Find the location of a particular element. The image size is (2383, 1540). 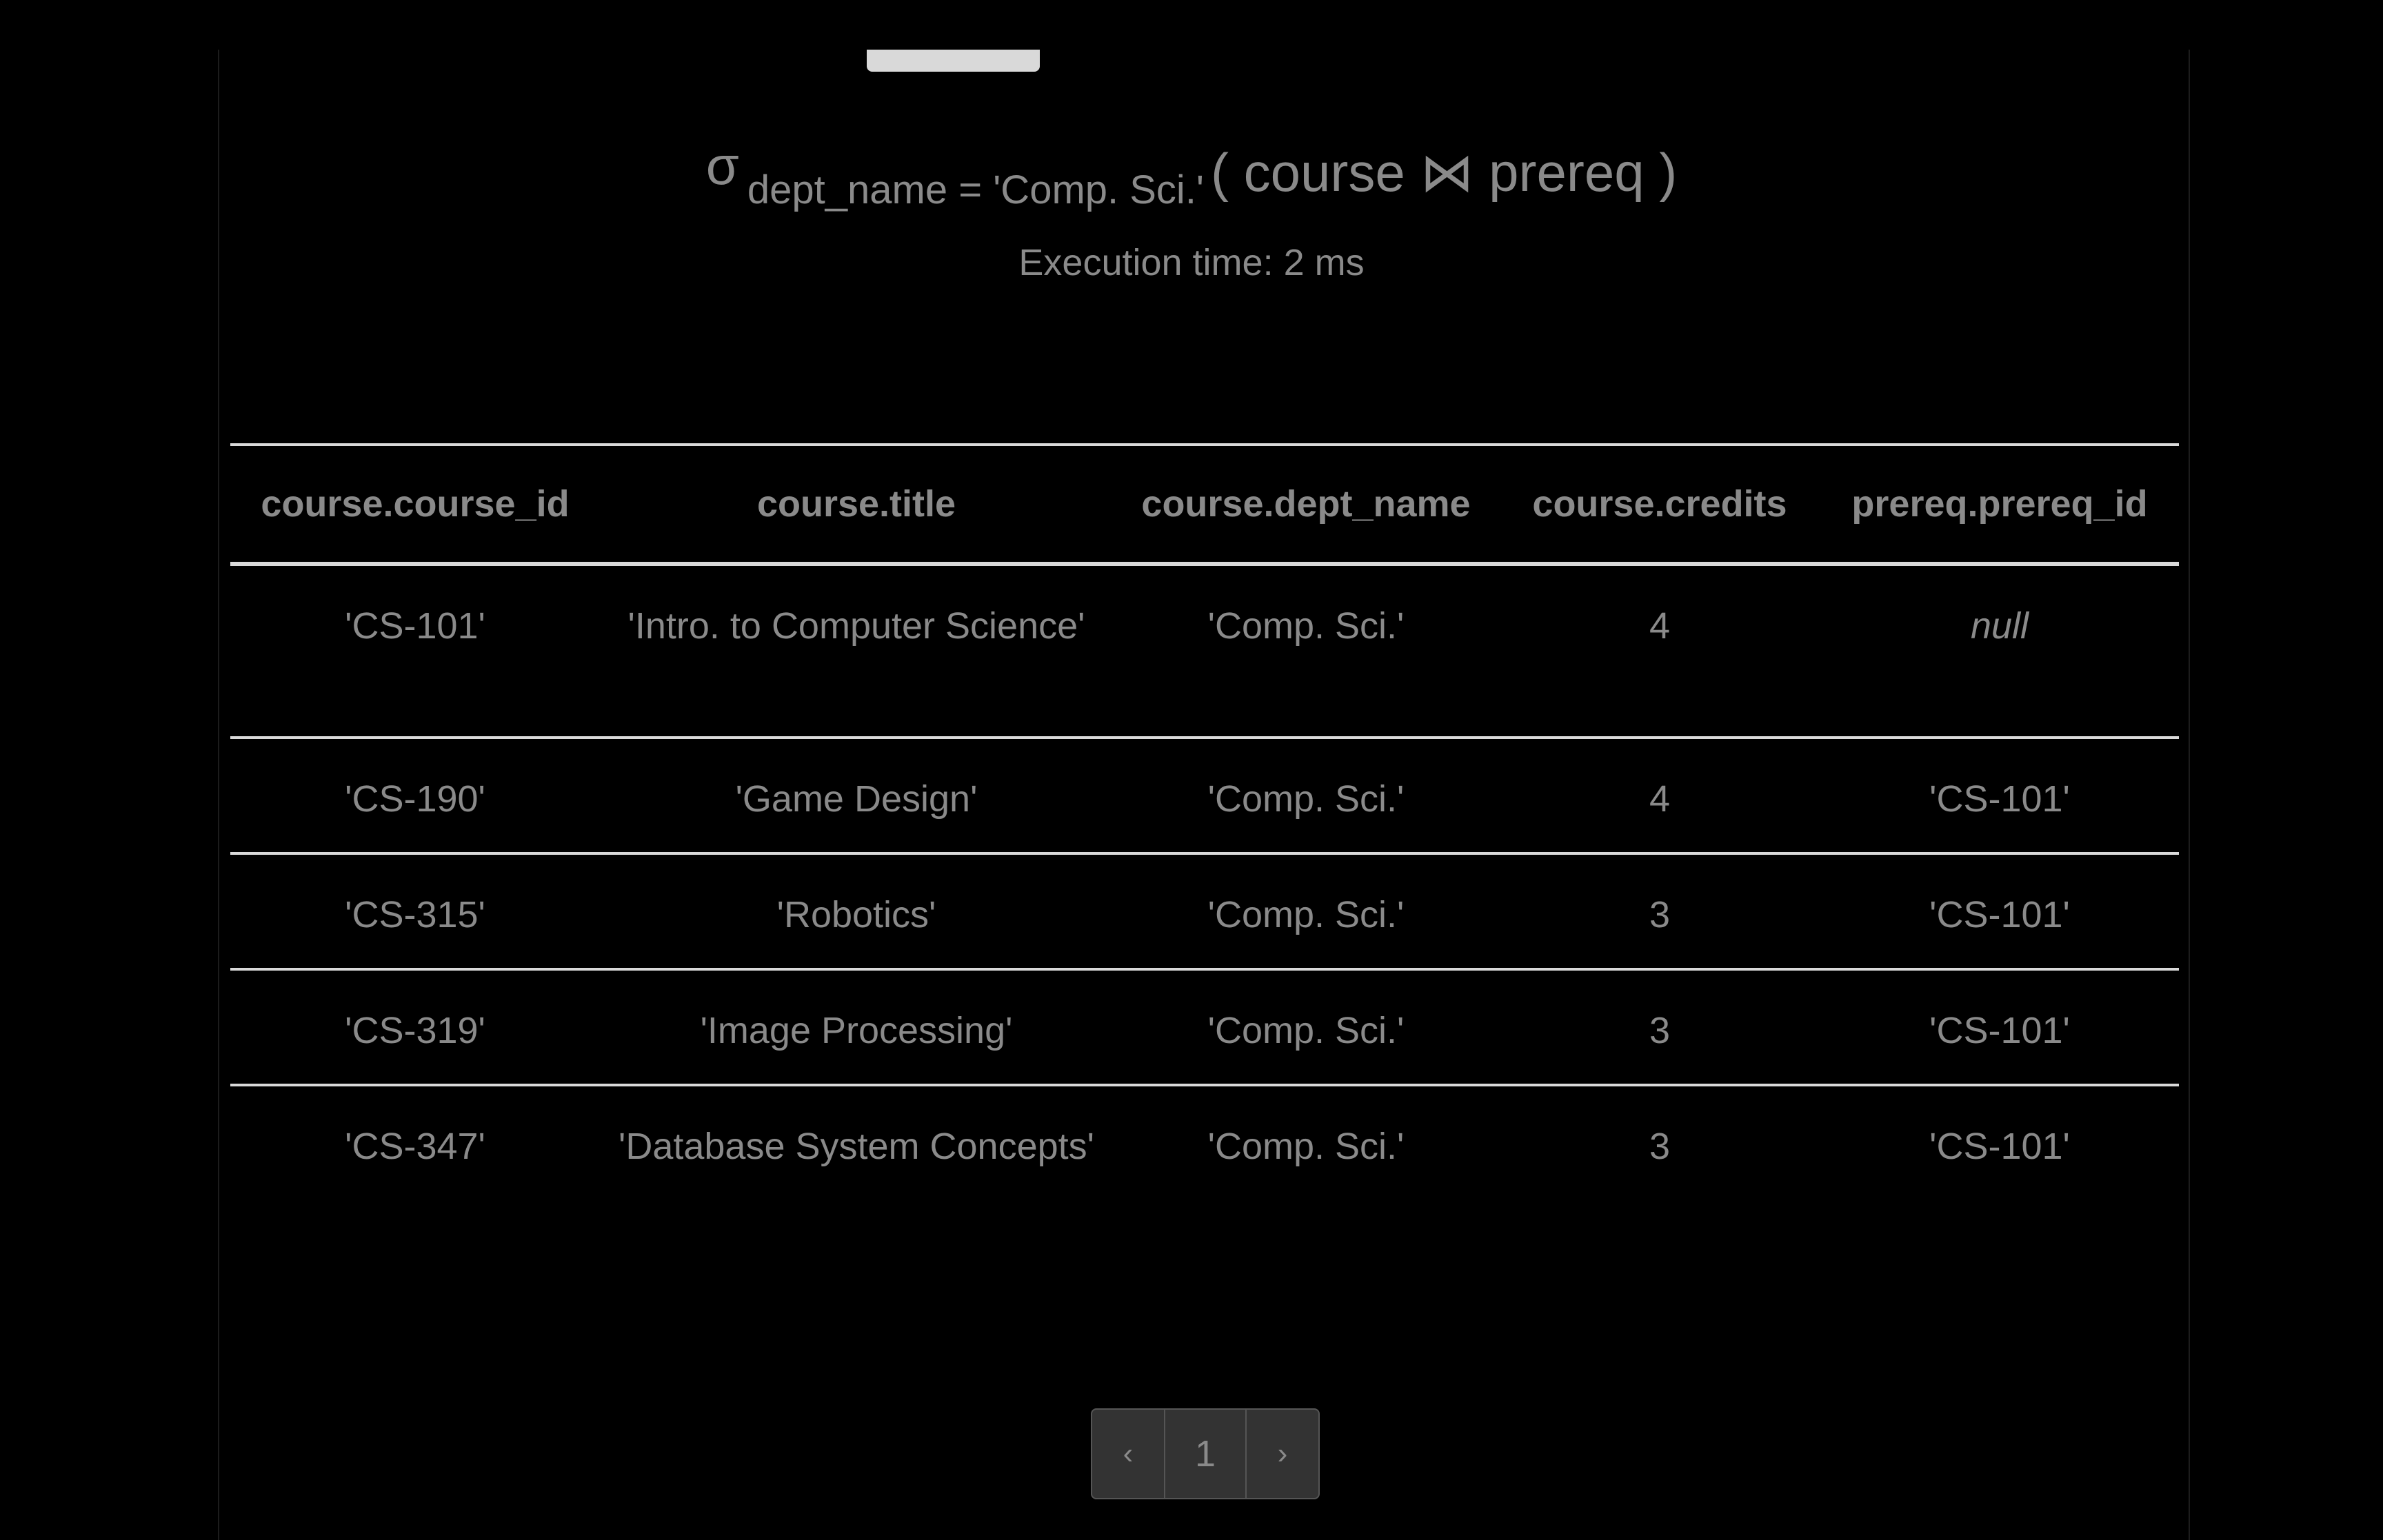

pagination: ‹ 1 › is located at coordinates (1205, 1454).